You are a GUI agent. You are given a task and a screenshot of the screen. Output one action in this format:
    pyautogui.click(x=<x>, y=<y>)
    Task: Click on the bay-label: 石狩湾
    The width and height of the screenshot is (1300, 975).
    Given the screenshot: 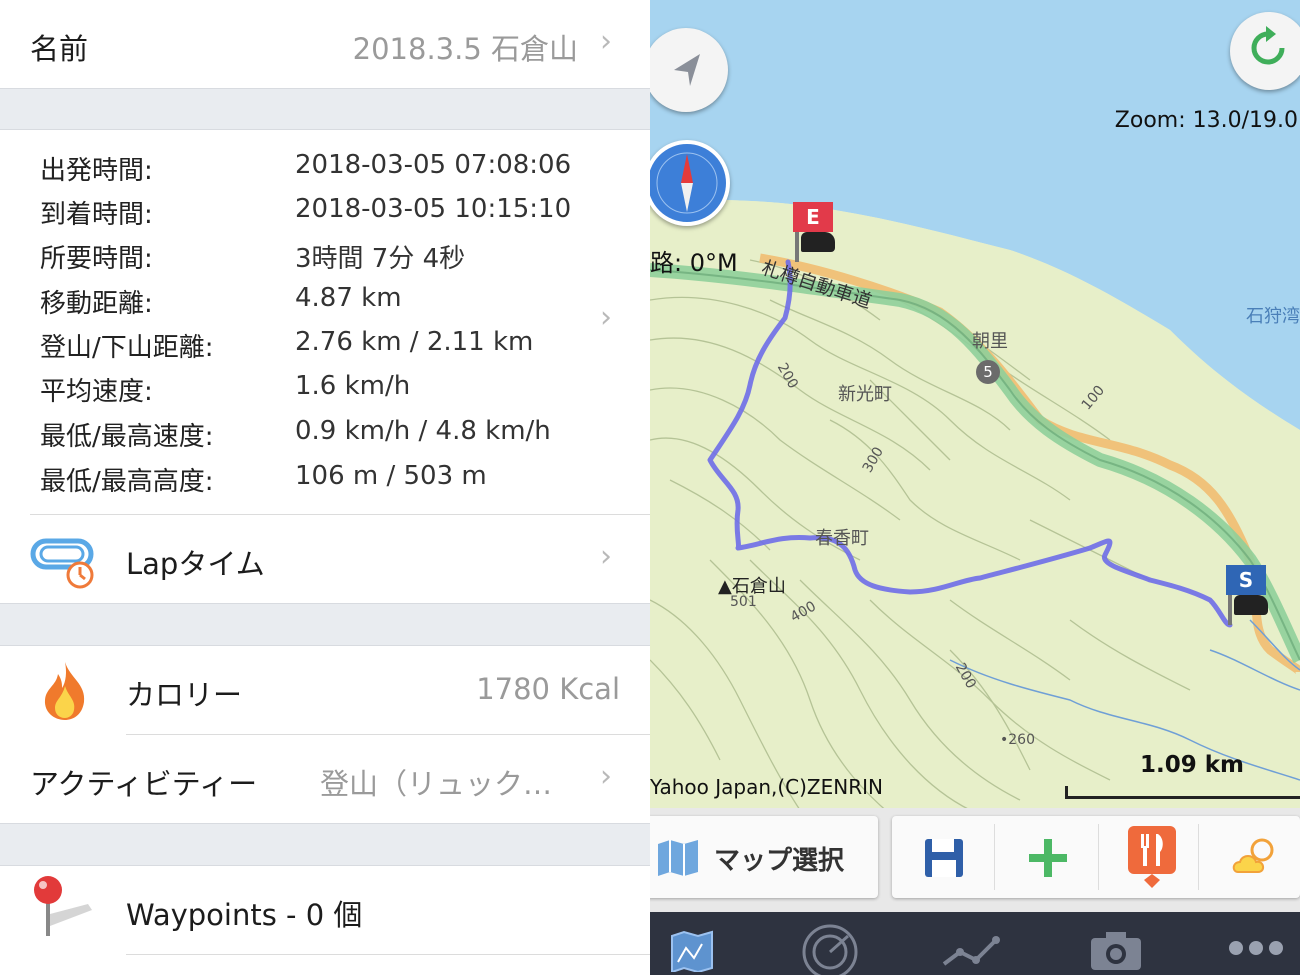 What is the action you would take?
    pyautogui.click(x=1273, y=316)
    